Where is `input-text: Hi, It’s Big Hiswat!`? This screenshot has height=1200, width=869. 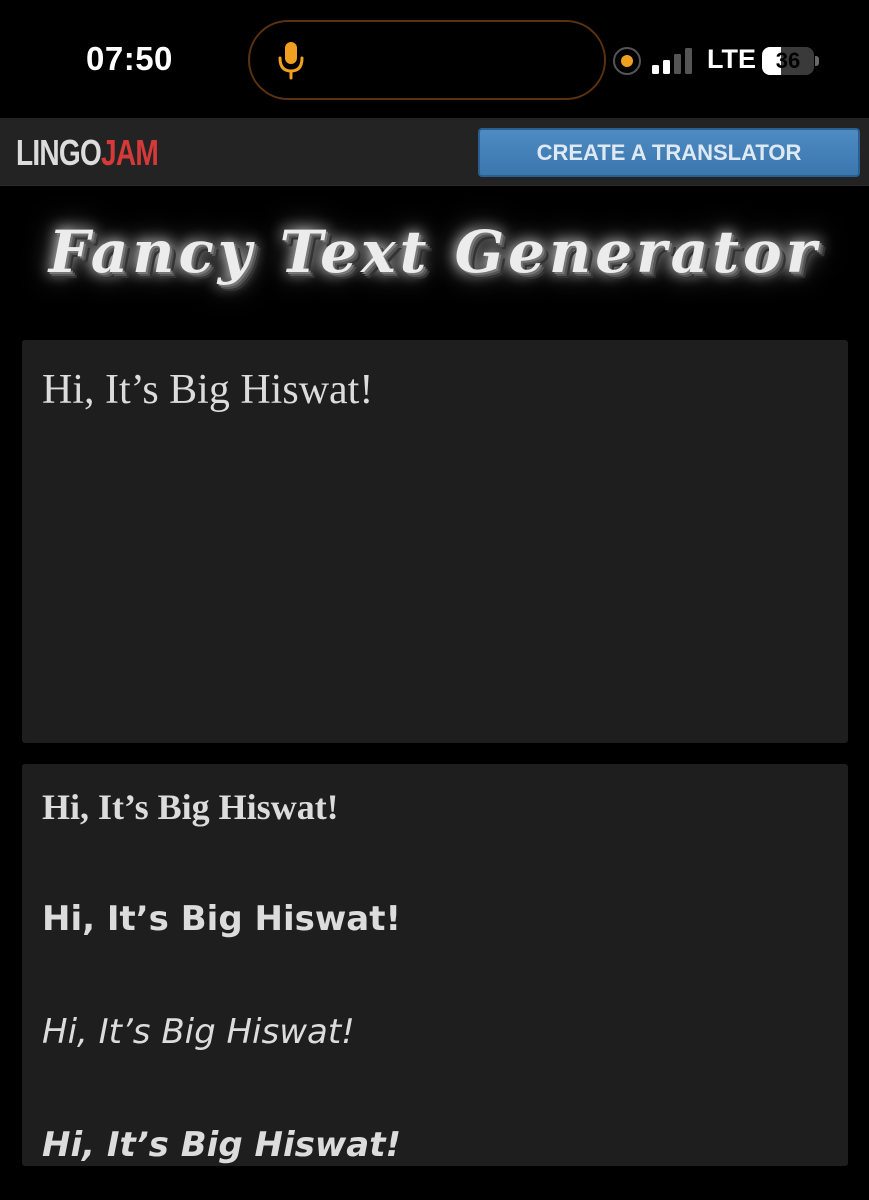 input-text: Hi, It’s Big Hiswat! is located at coordinates (435, 390).